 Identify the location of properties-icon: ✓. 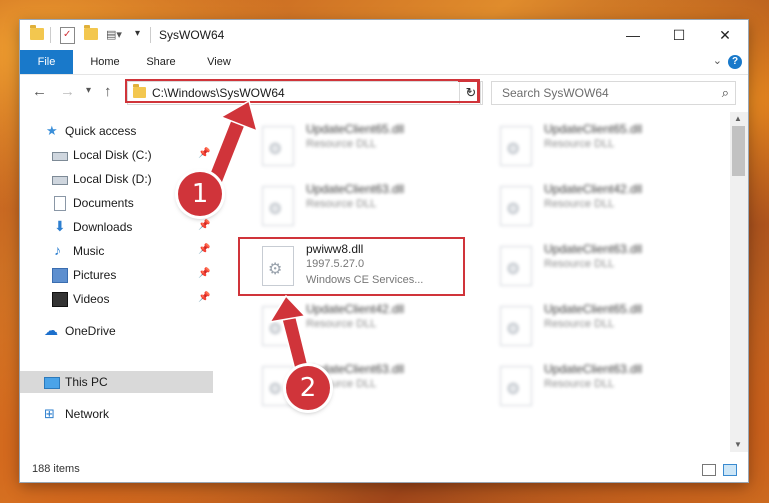
(67, 35).